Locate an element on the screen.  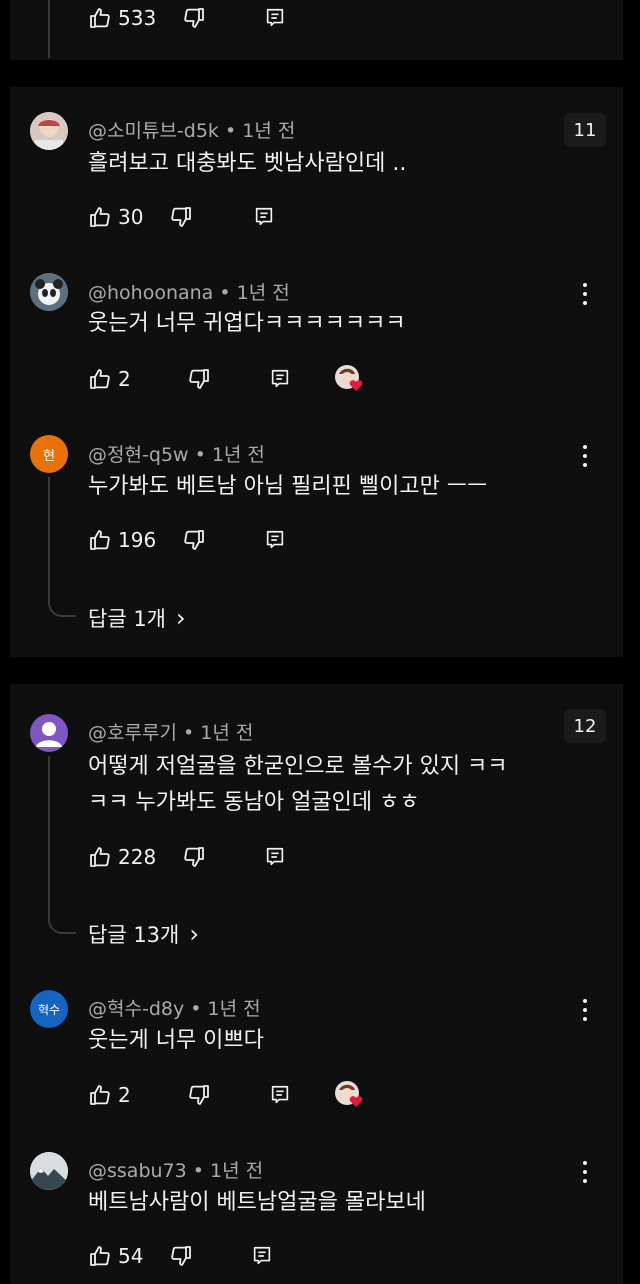
like-button: 196 is located at coordinates (124, 540).